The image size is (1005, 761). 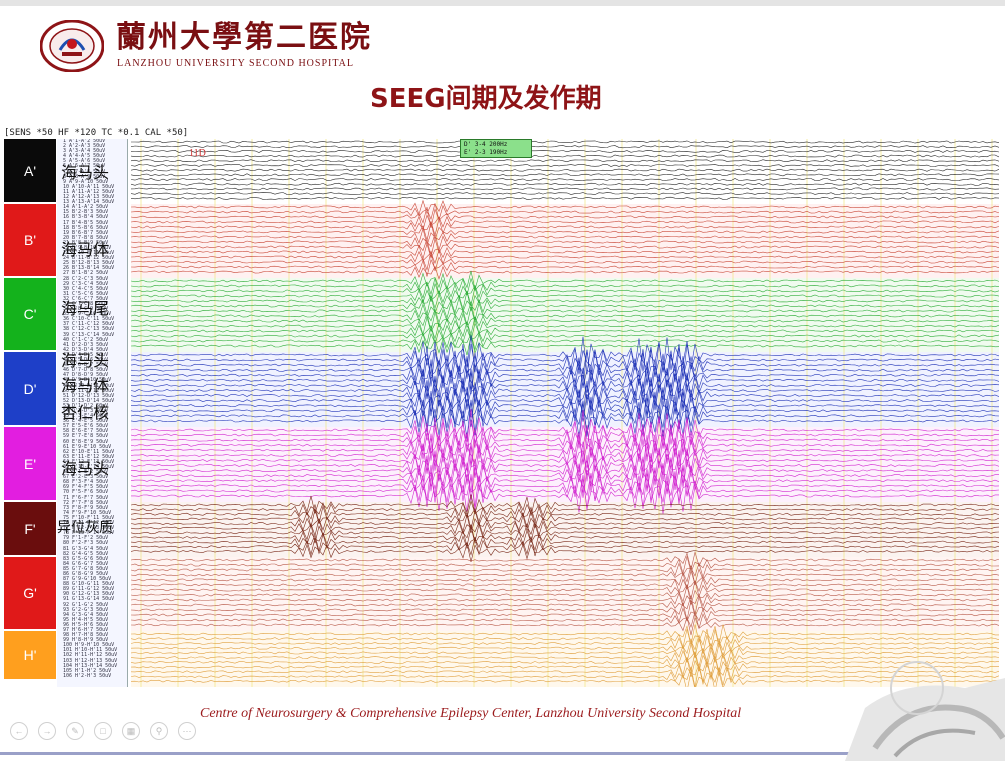 What do you see at coordinates (187, 731) in the screenshot?
I see `more-icon: ⋯` at bounding box center [187, 731].